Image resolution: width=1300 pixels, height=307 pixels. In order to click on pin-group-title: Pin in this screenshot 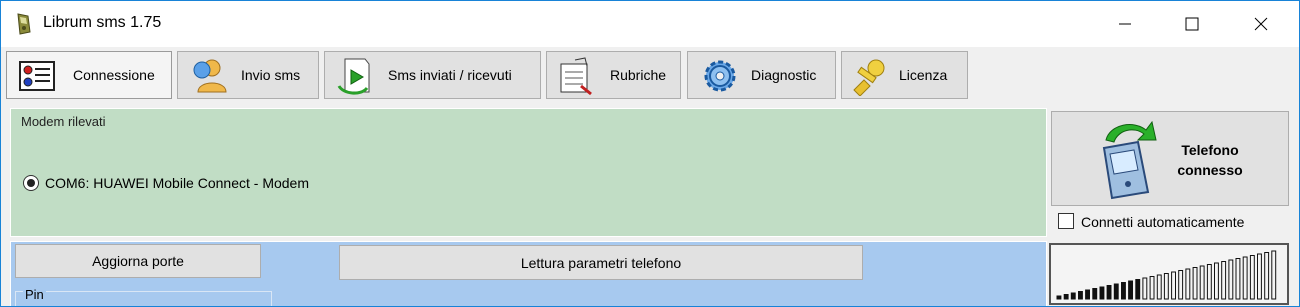, I will do `click(34, 294)`.